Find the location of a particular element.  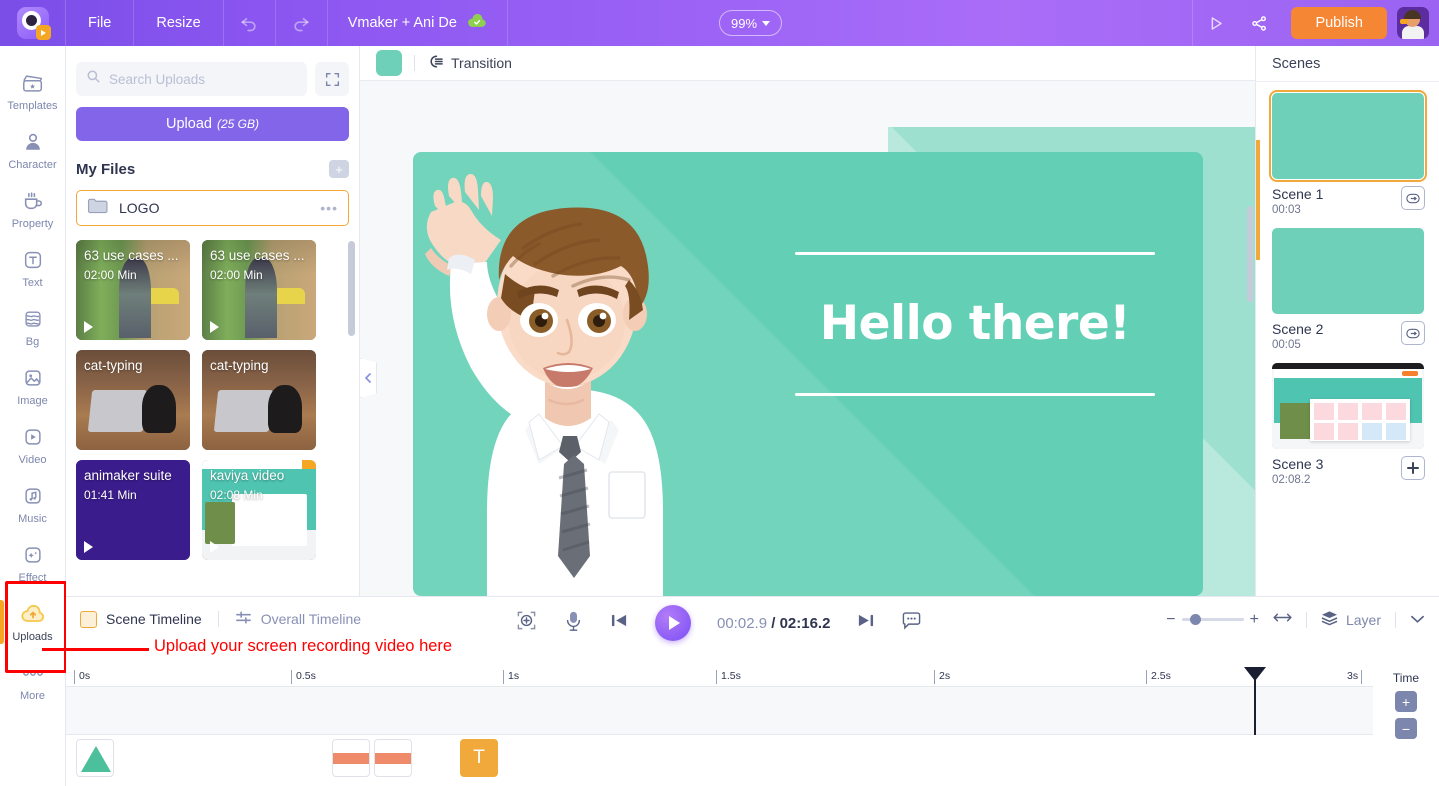

character-illustration is located at coordinates (563, 374).